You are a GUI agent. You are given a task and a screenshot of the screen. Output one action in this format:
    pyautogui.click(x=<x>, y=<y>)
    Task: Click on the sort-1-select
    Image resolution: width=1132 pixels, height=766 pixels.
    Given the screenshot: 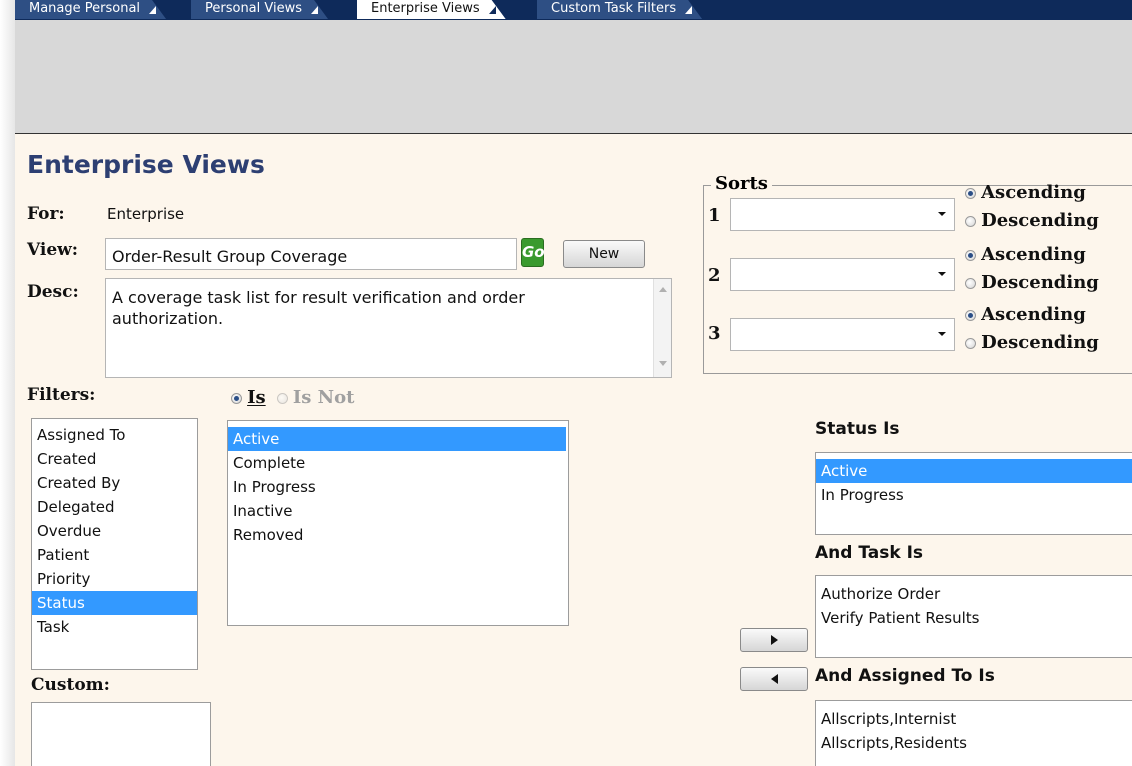 What is the action you would take?
    pyautogui.click(x=842, y=214)
    